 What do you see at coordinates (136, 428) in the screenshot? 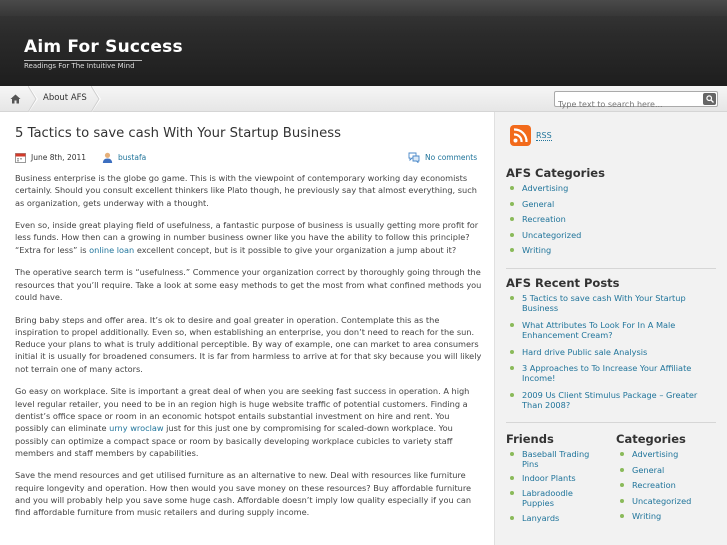
I see `urny-wroclaw-link: urny wroclaw` at bounding box center [136, 428].